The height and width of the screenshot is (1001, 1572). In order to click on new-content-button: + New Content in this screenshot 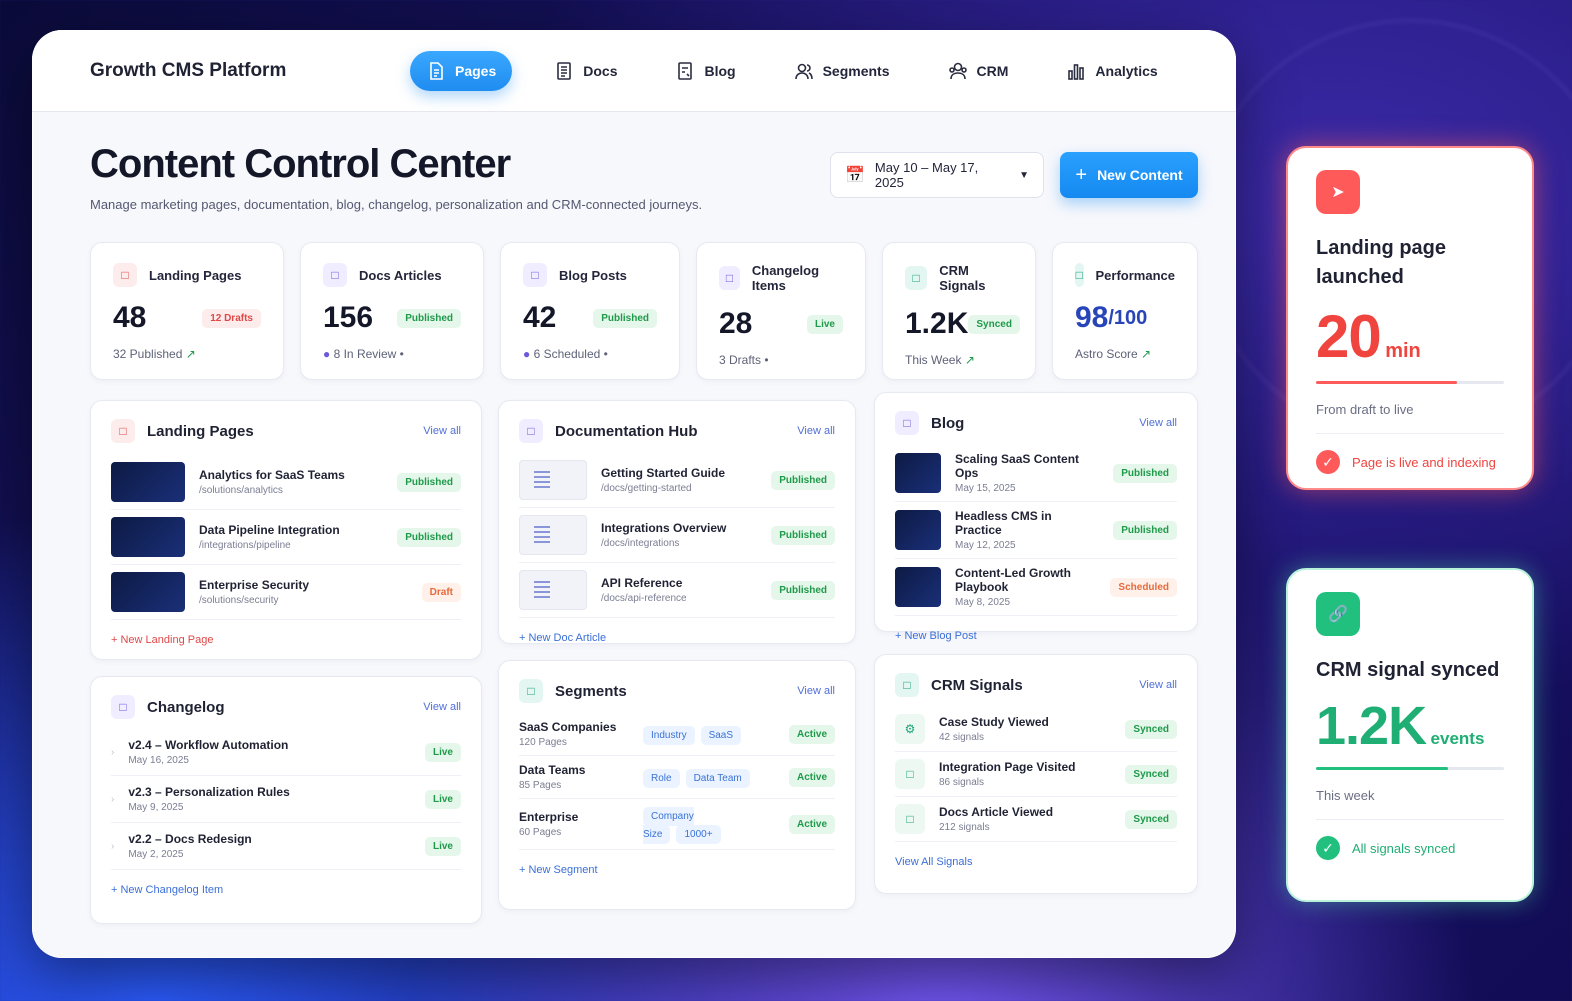, I will do `click(1129, 175)`.